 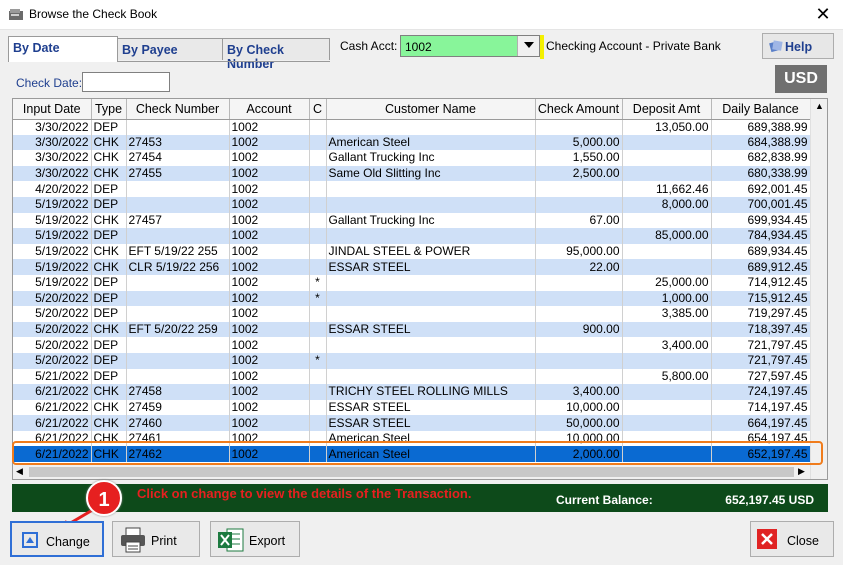 I want to click on help-button: Help, so click(x=798, y=46).